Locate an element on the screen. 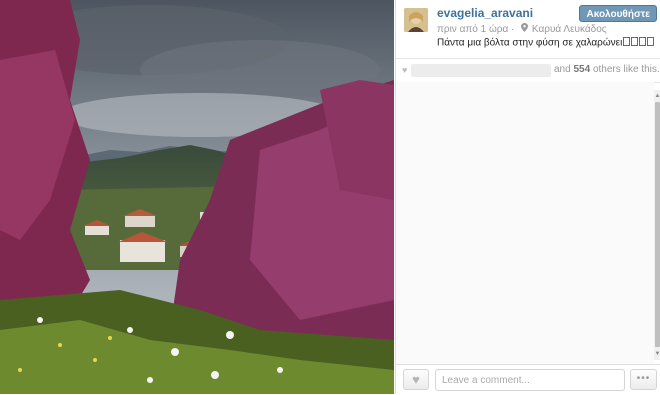  likes-summary: and 554 others like this. is located at coordinates (607, 69).